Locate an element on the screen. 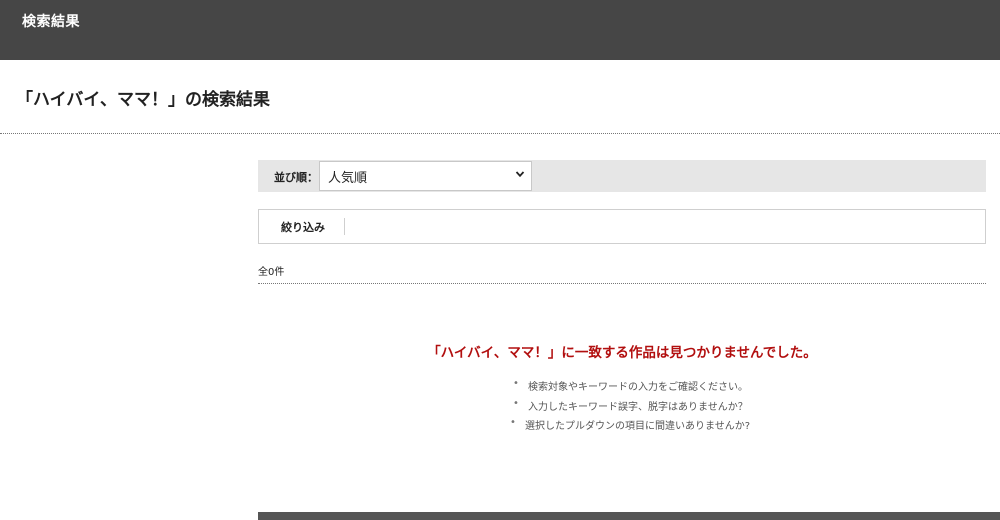 Image resolution: width=1000 pixels, height=520 pixels. filter-toggle-button: 絞り込み is located at coordinates (301, 226).